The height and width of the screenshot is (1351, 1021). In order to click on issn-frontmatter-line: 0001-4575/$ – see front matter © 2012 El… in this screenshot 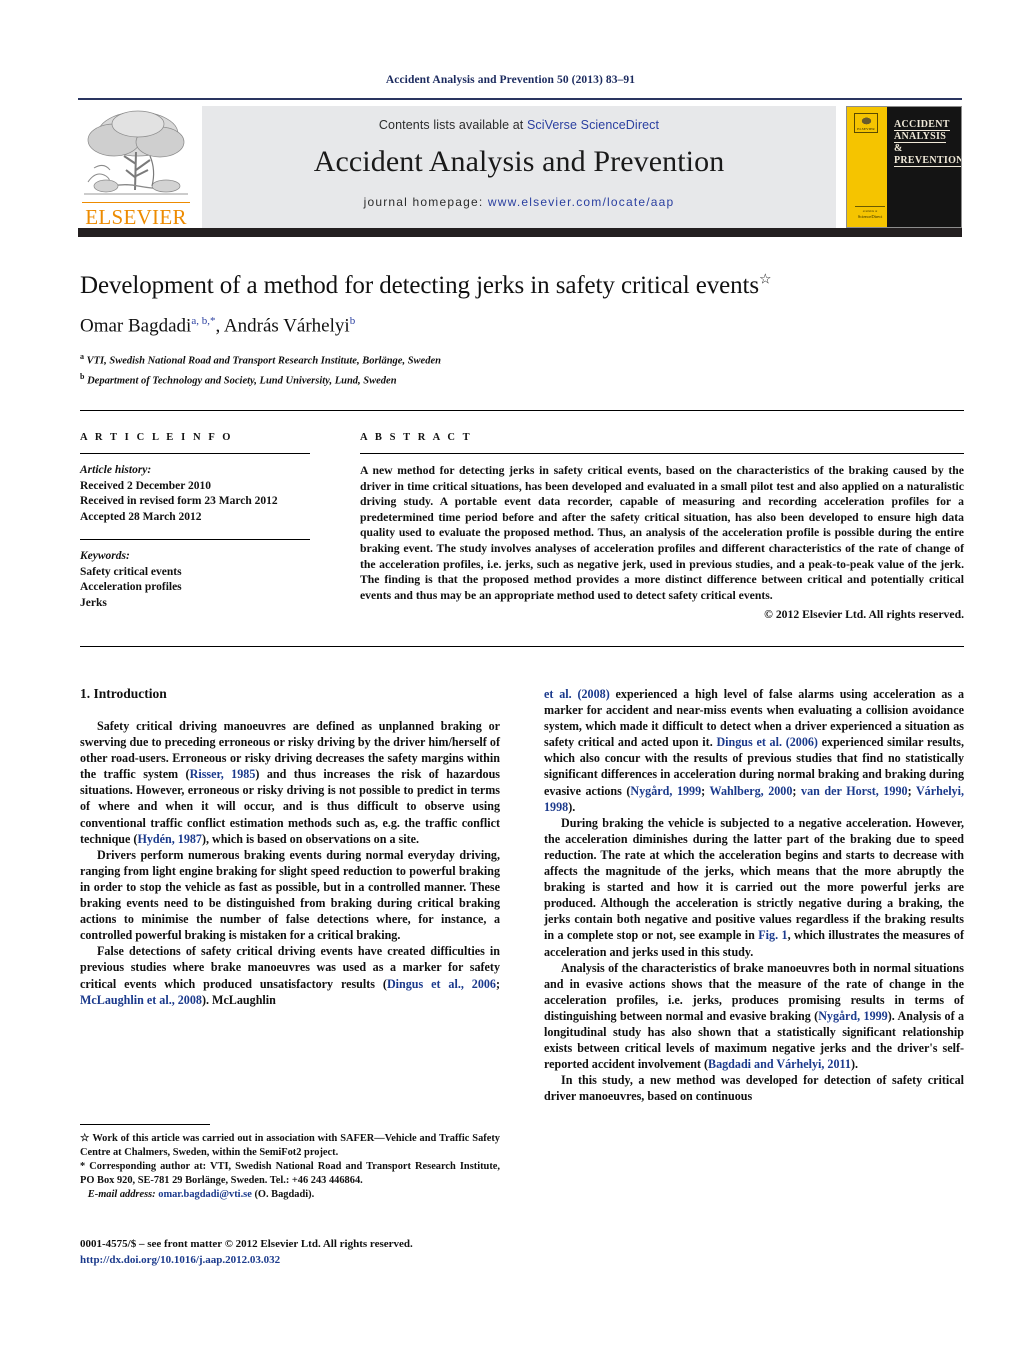, I will do `click(246, 1244)`.